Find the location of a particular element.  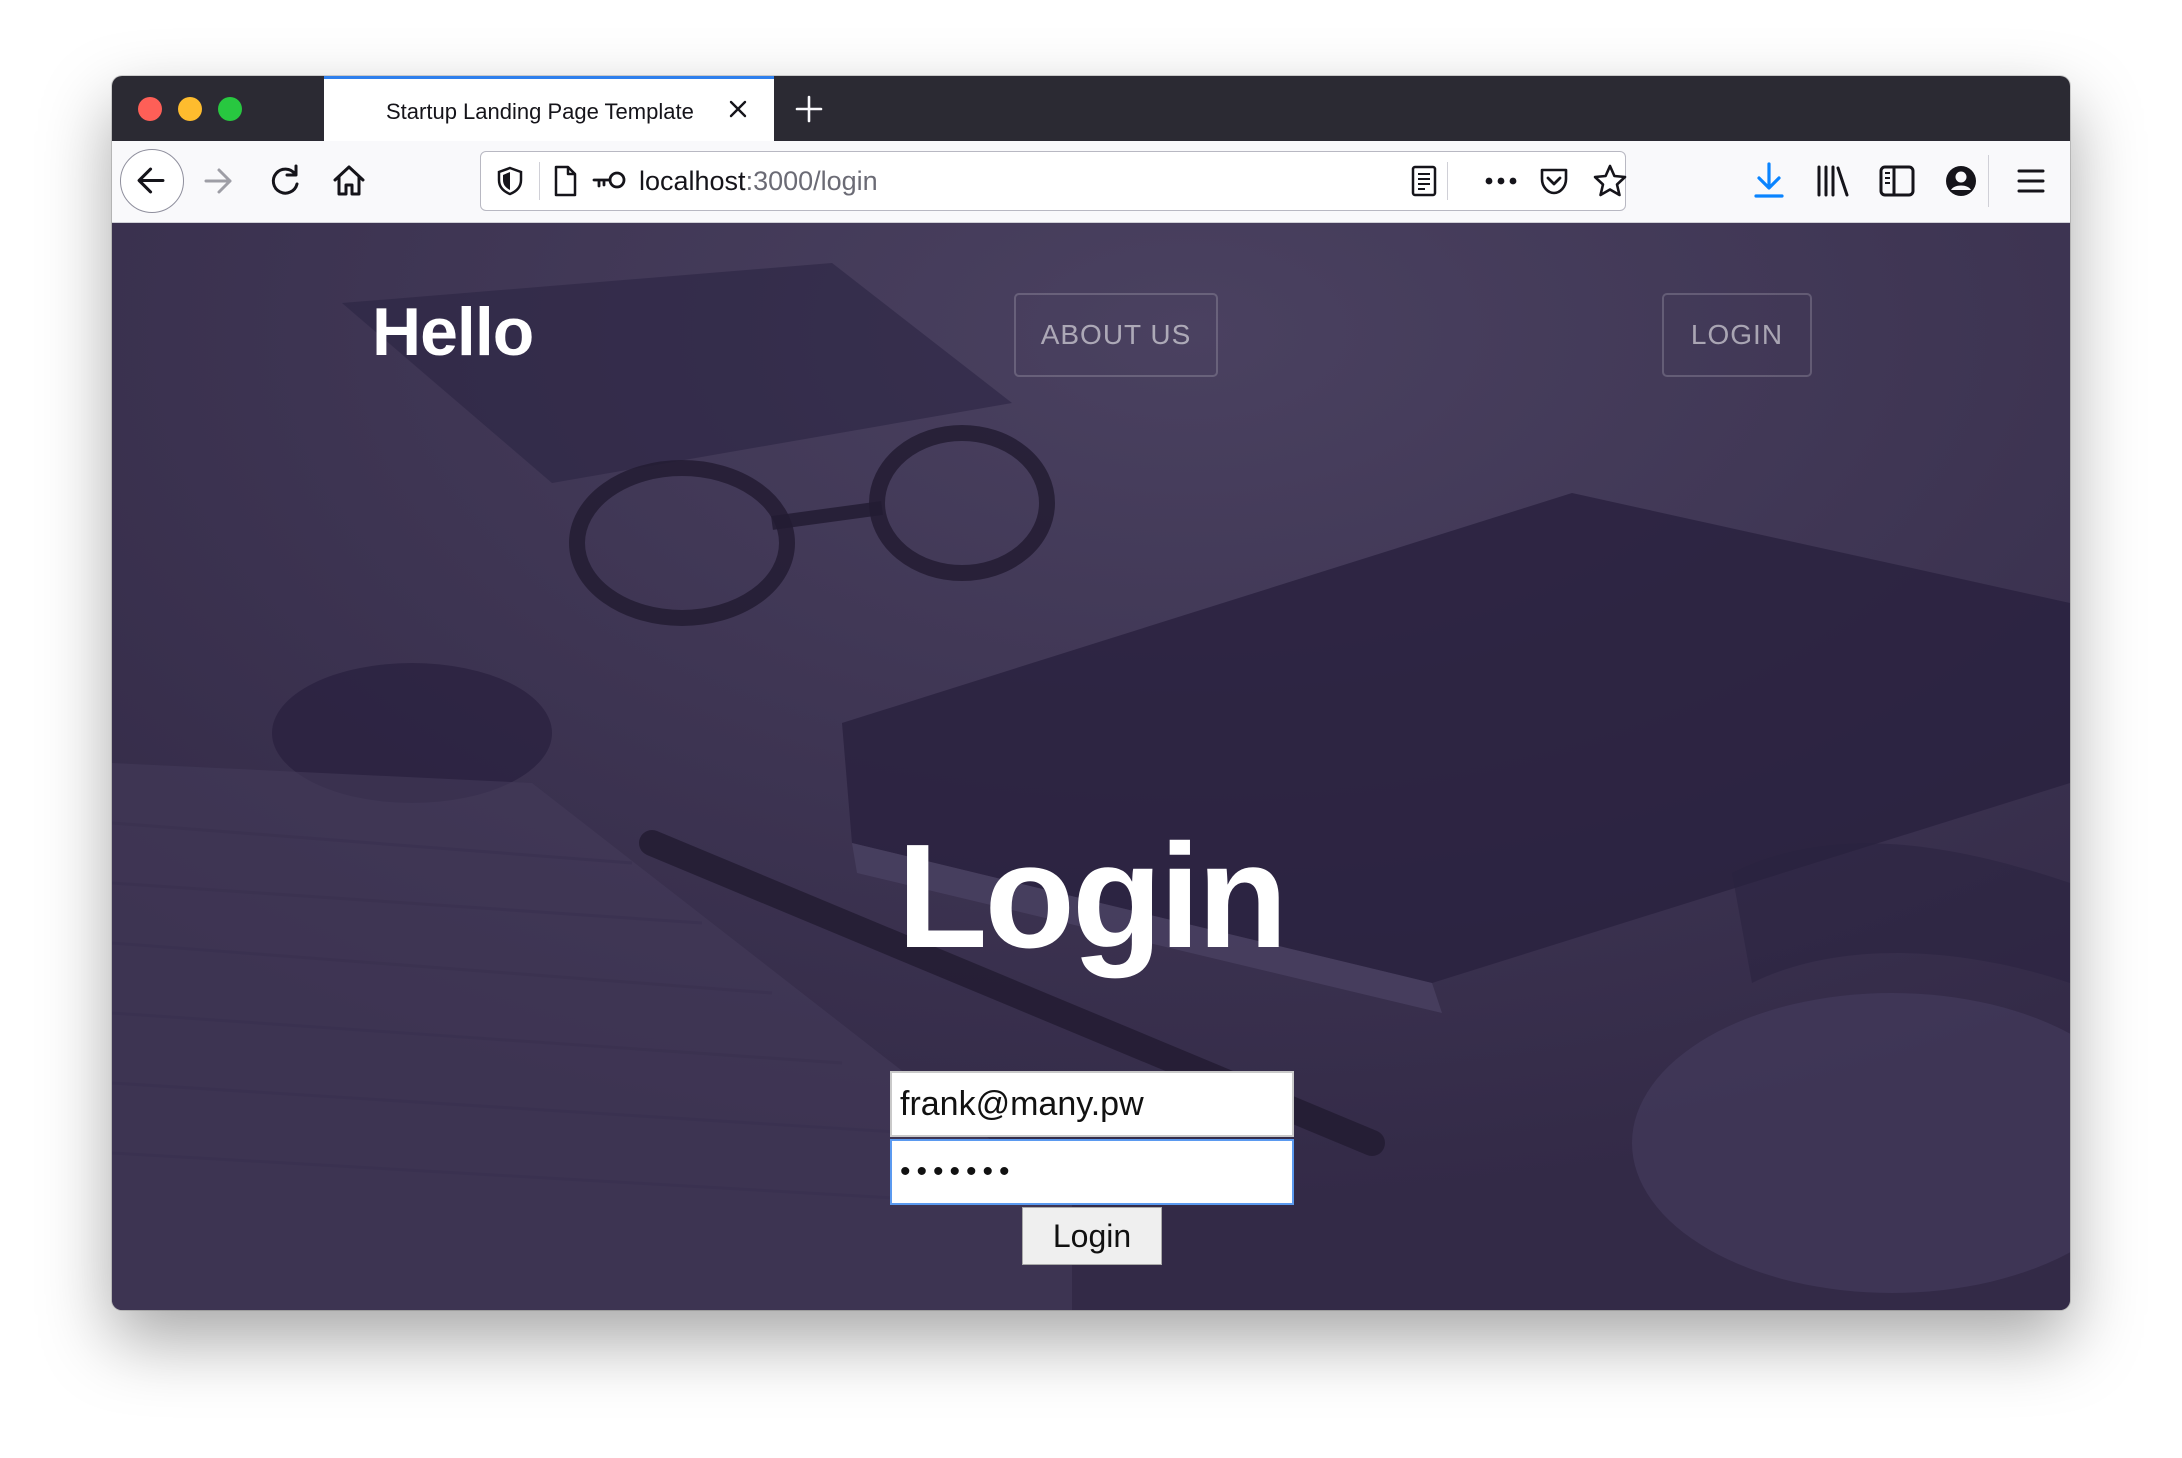

key-icon is located at coordinates (609, 180).